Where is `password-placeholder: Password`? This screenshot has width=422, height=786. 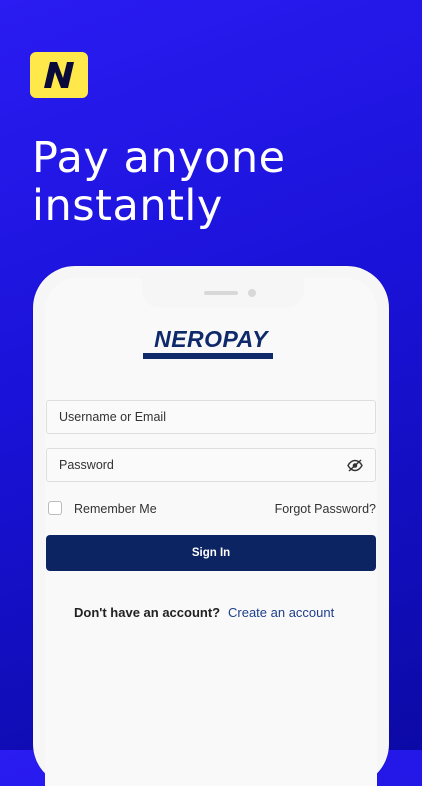
password-placeholder: Password is located at coordinates (86, 465).